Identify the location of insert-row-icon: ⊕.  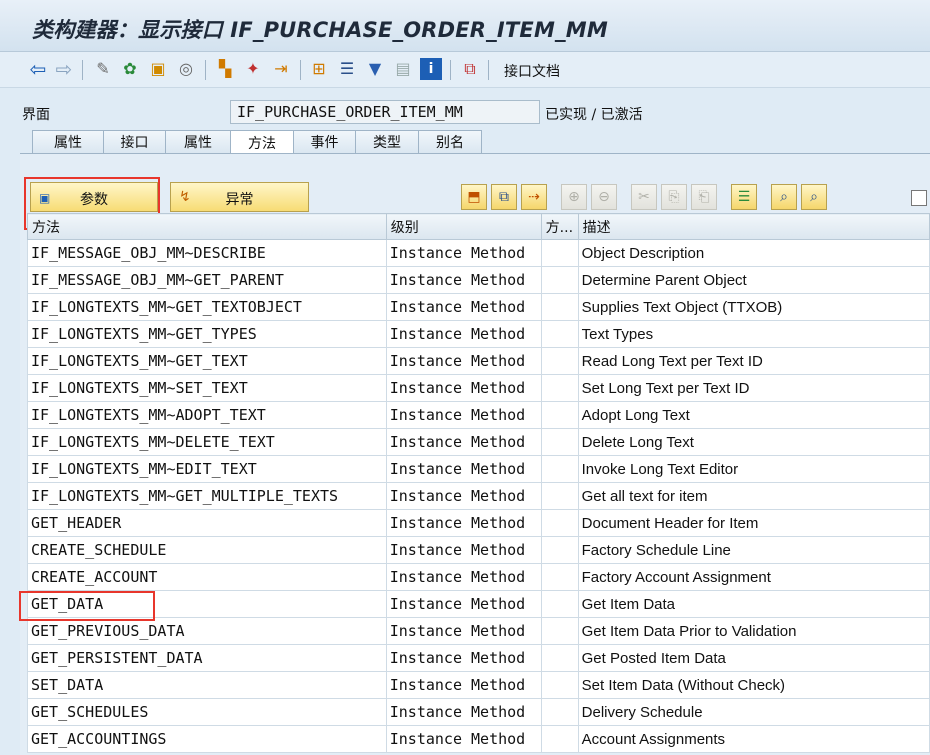
(574, 197).